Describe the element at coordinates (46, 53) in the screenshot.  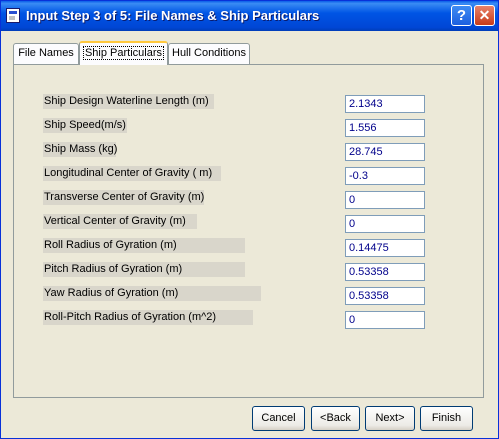
I see `tab-file-names: File Names` at that location.